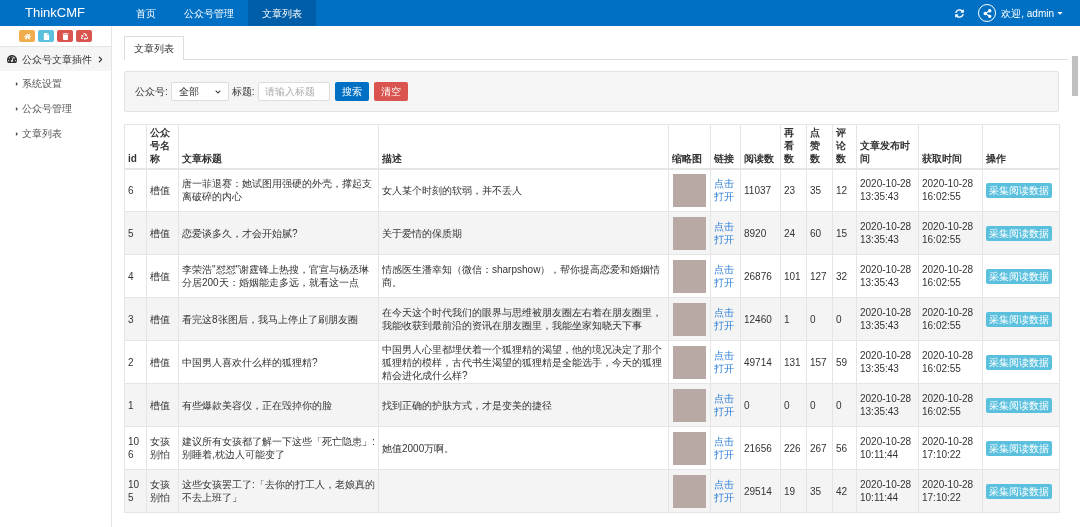 Image resolution: width=1080 pixels, height=527 pixels. What do you see at coordinates (960, 13) in the screenshot?
I see `refresh-icon` at bounding box center [960, 13].